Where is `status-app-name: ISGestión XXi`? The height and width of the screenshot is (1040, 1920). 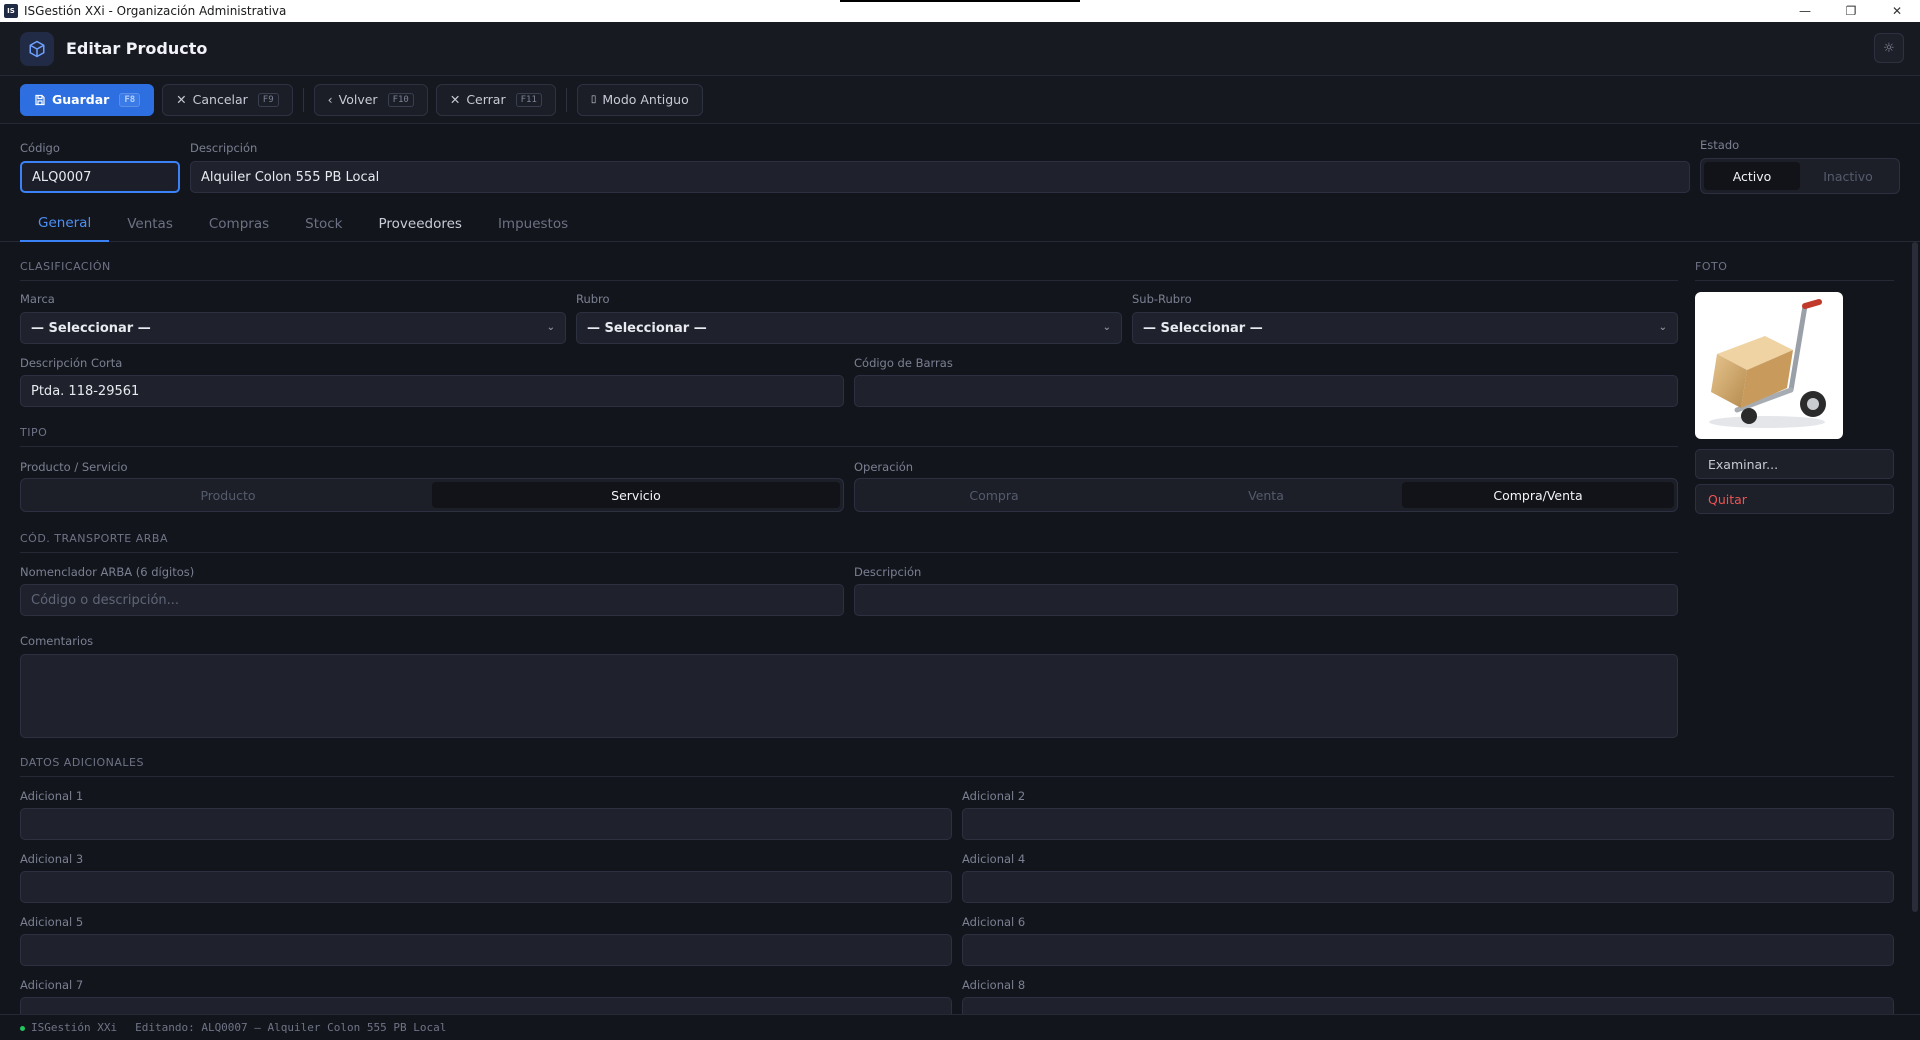
status-app-name: ISGestión XXi is located at coordinates (74, 1027).